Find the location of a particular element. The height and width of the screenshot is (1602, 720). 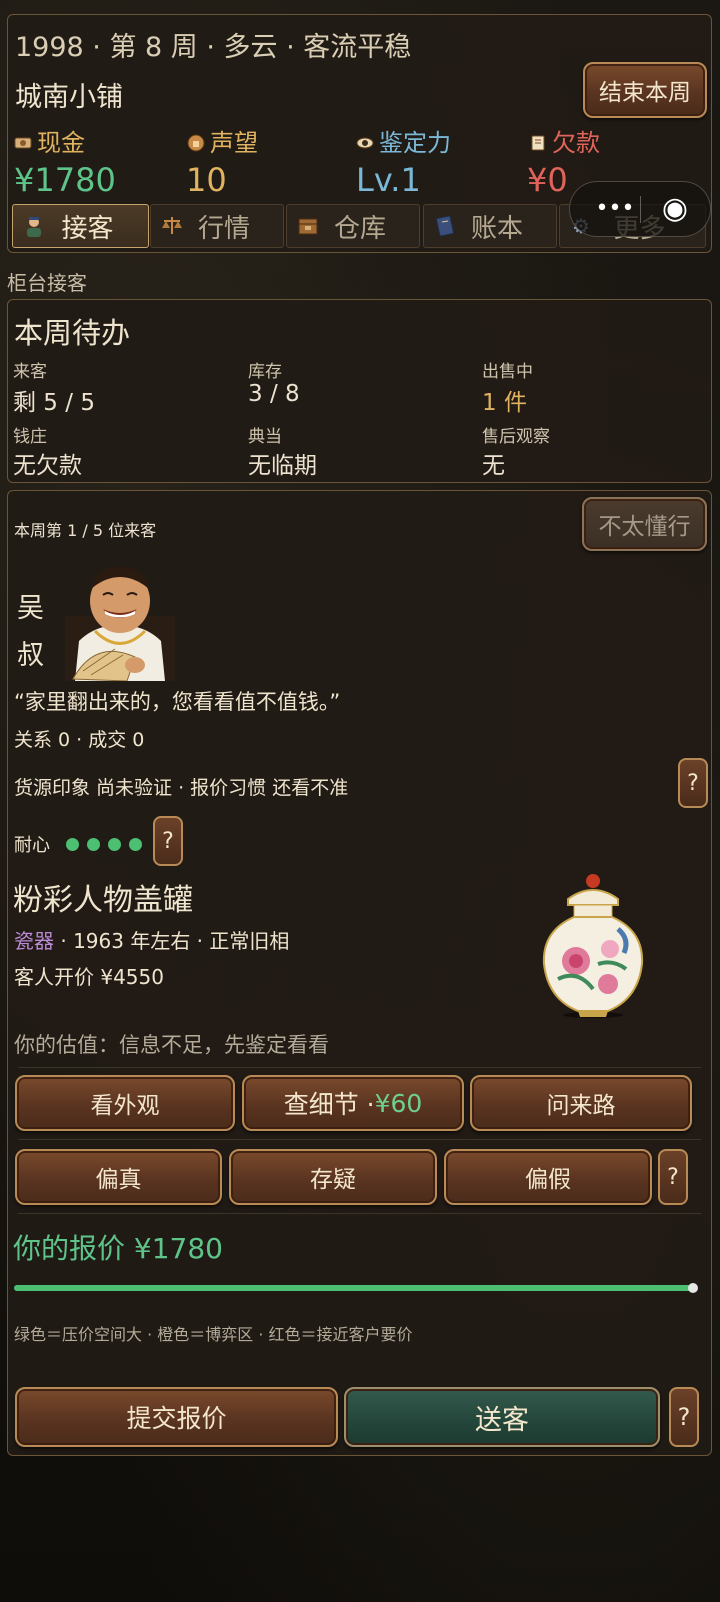

impression-help-button: ? is located at coordinates (693, 783).